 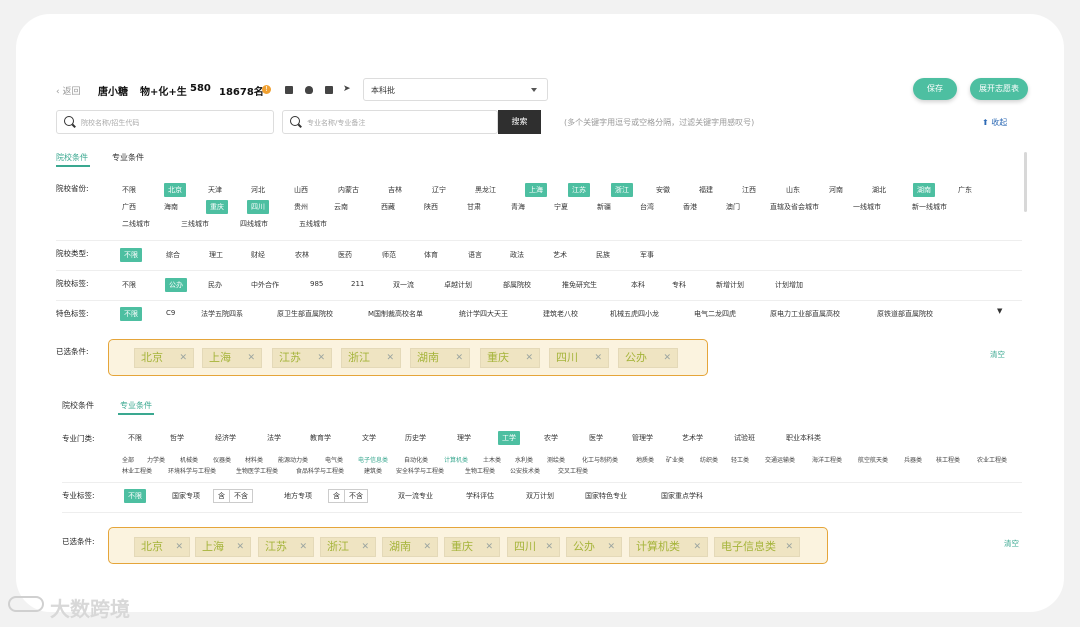 What do you see at coordinates (579, 285) in the screenshot?
I see `tag-option: 推免研究生` at bounding box center [579, 285].